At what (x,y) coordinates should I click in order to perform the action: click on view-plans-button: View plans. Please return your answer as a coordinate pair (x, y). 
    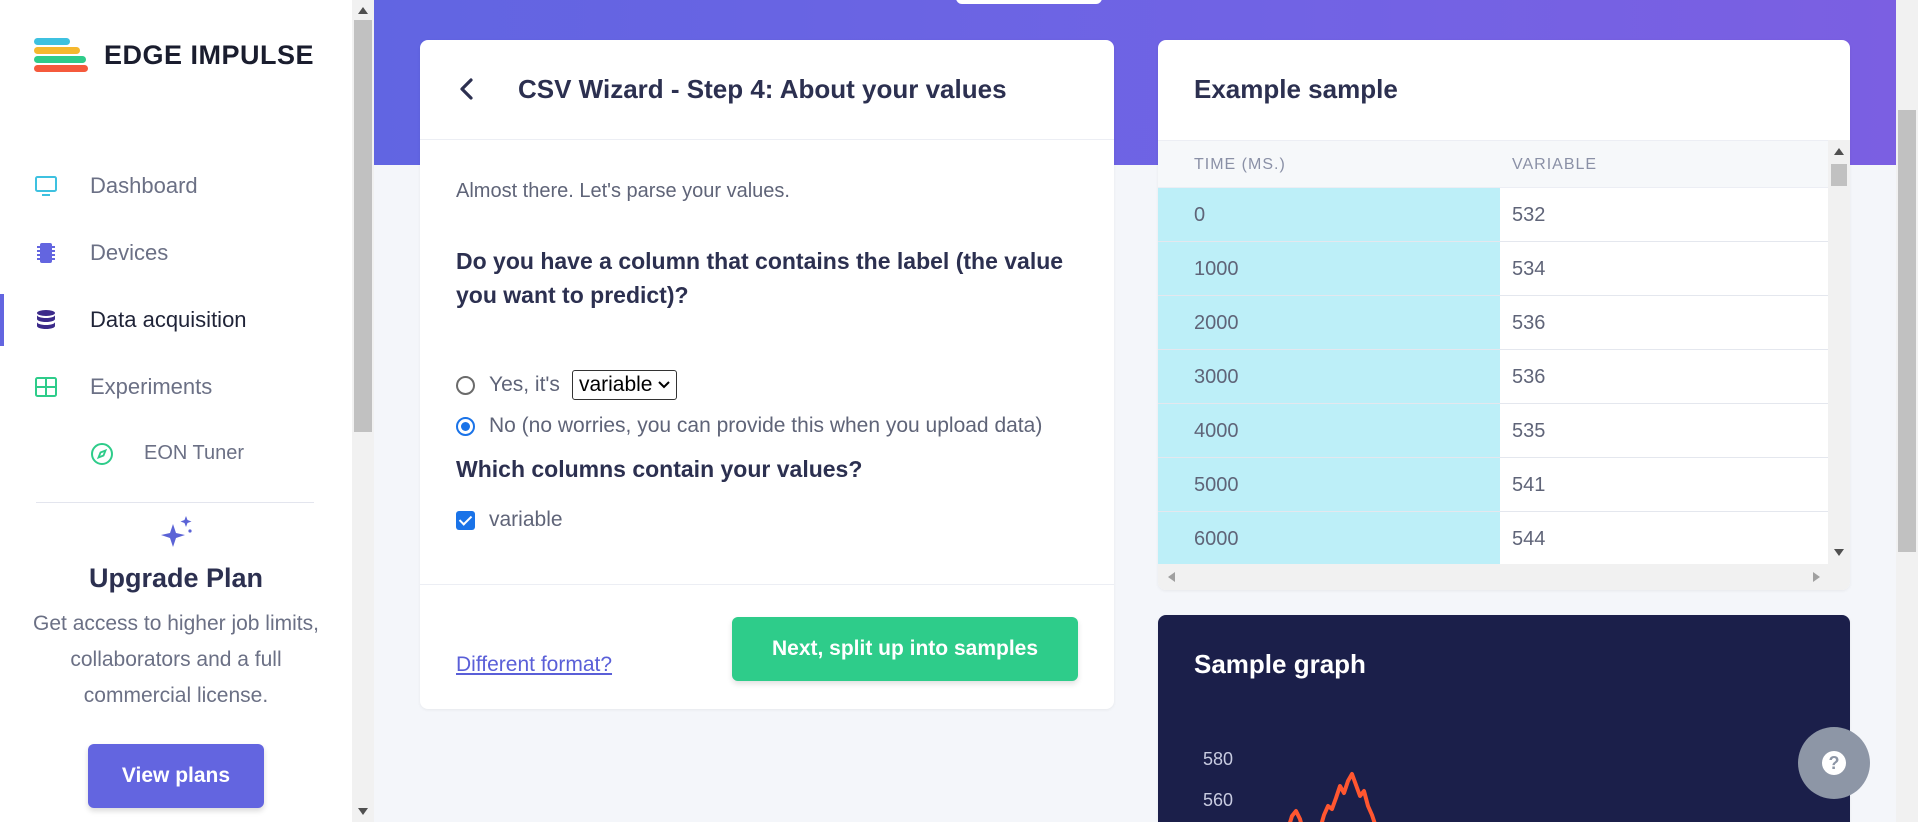
    Looking at the image, I should click on (176, 776).